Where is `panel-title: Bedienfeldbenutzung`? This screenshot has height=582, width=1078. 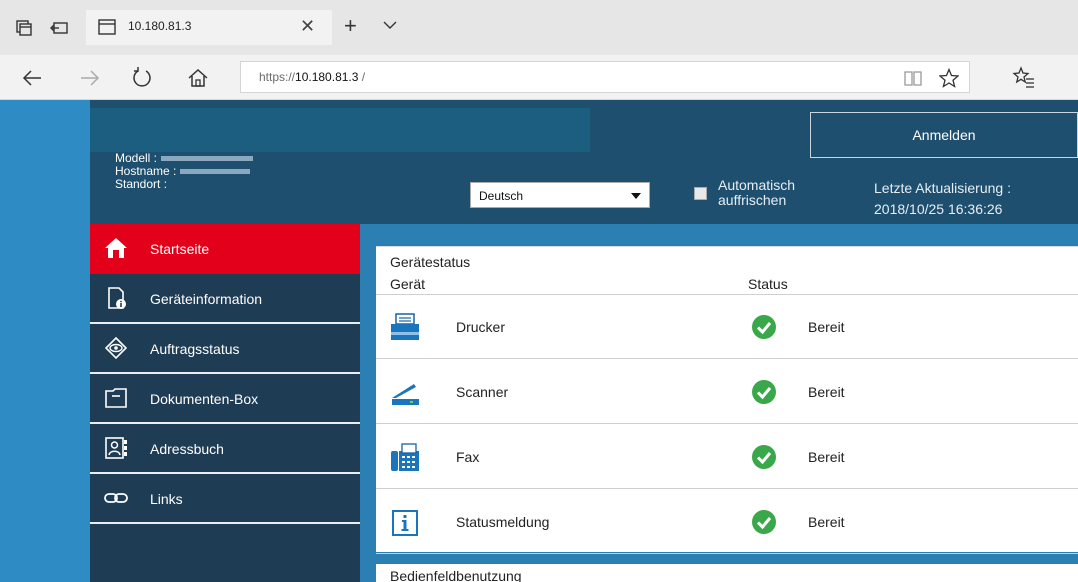 panel-title: Bedienfeldbenutzung is located at coordinates (456, 575).